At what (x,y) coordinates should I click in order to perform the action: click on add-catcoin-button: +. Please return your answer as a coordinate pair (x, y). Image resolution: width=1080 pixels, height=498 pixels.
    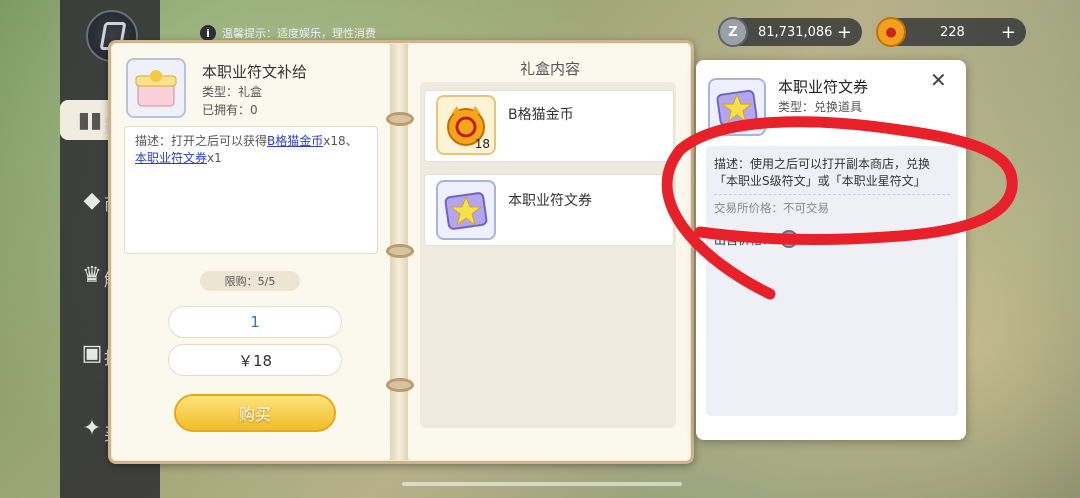
    Looking at the image, I should click on (1008, 32).